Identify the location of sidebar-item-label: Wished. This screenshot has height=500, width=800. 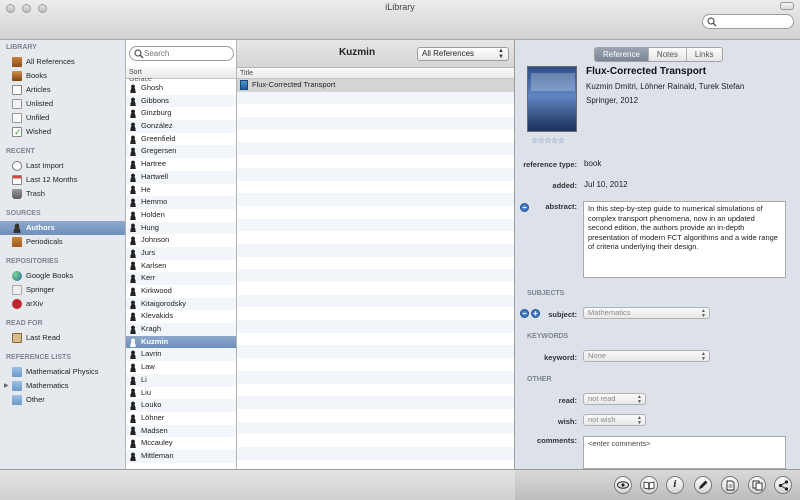
(39, 131).